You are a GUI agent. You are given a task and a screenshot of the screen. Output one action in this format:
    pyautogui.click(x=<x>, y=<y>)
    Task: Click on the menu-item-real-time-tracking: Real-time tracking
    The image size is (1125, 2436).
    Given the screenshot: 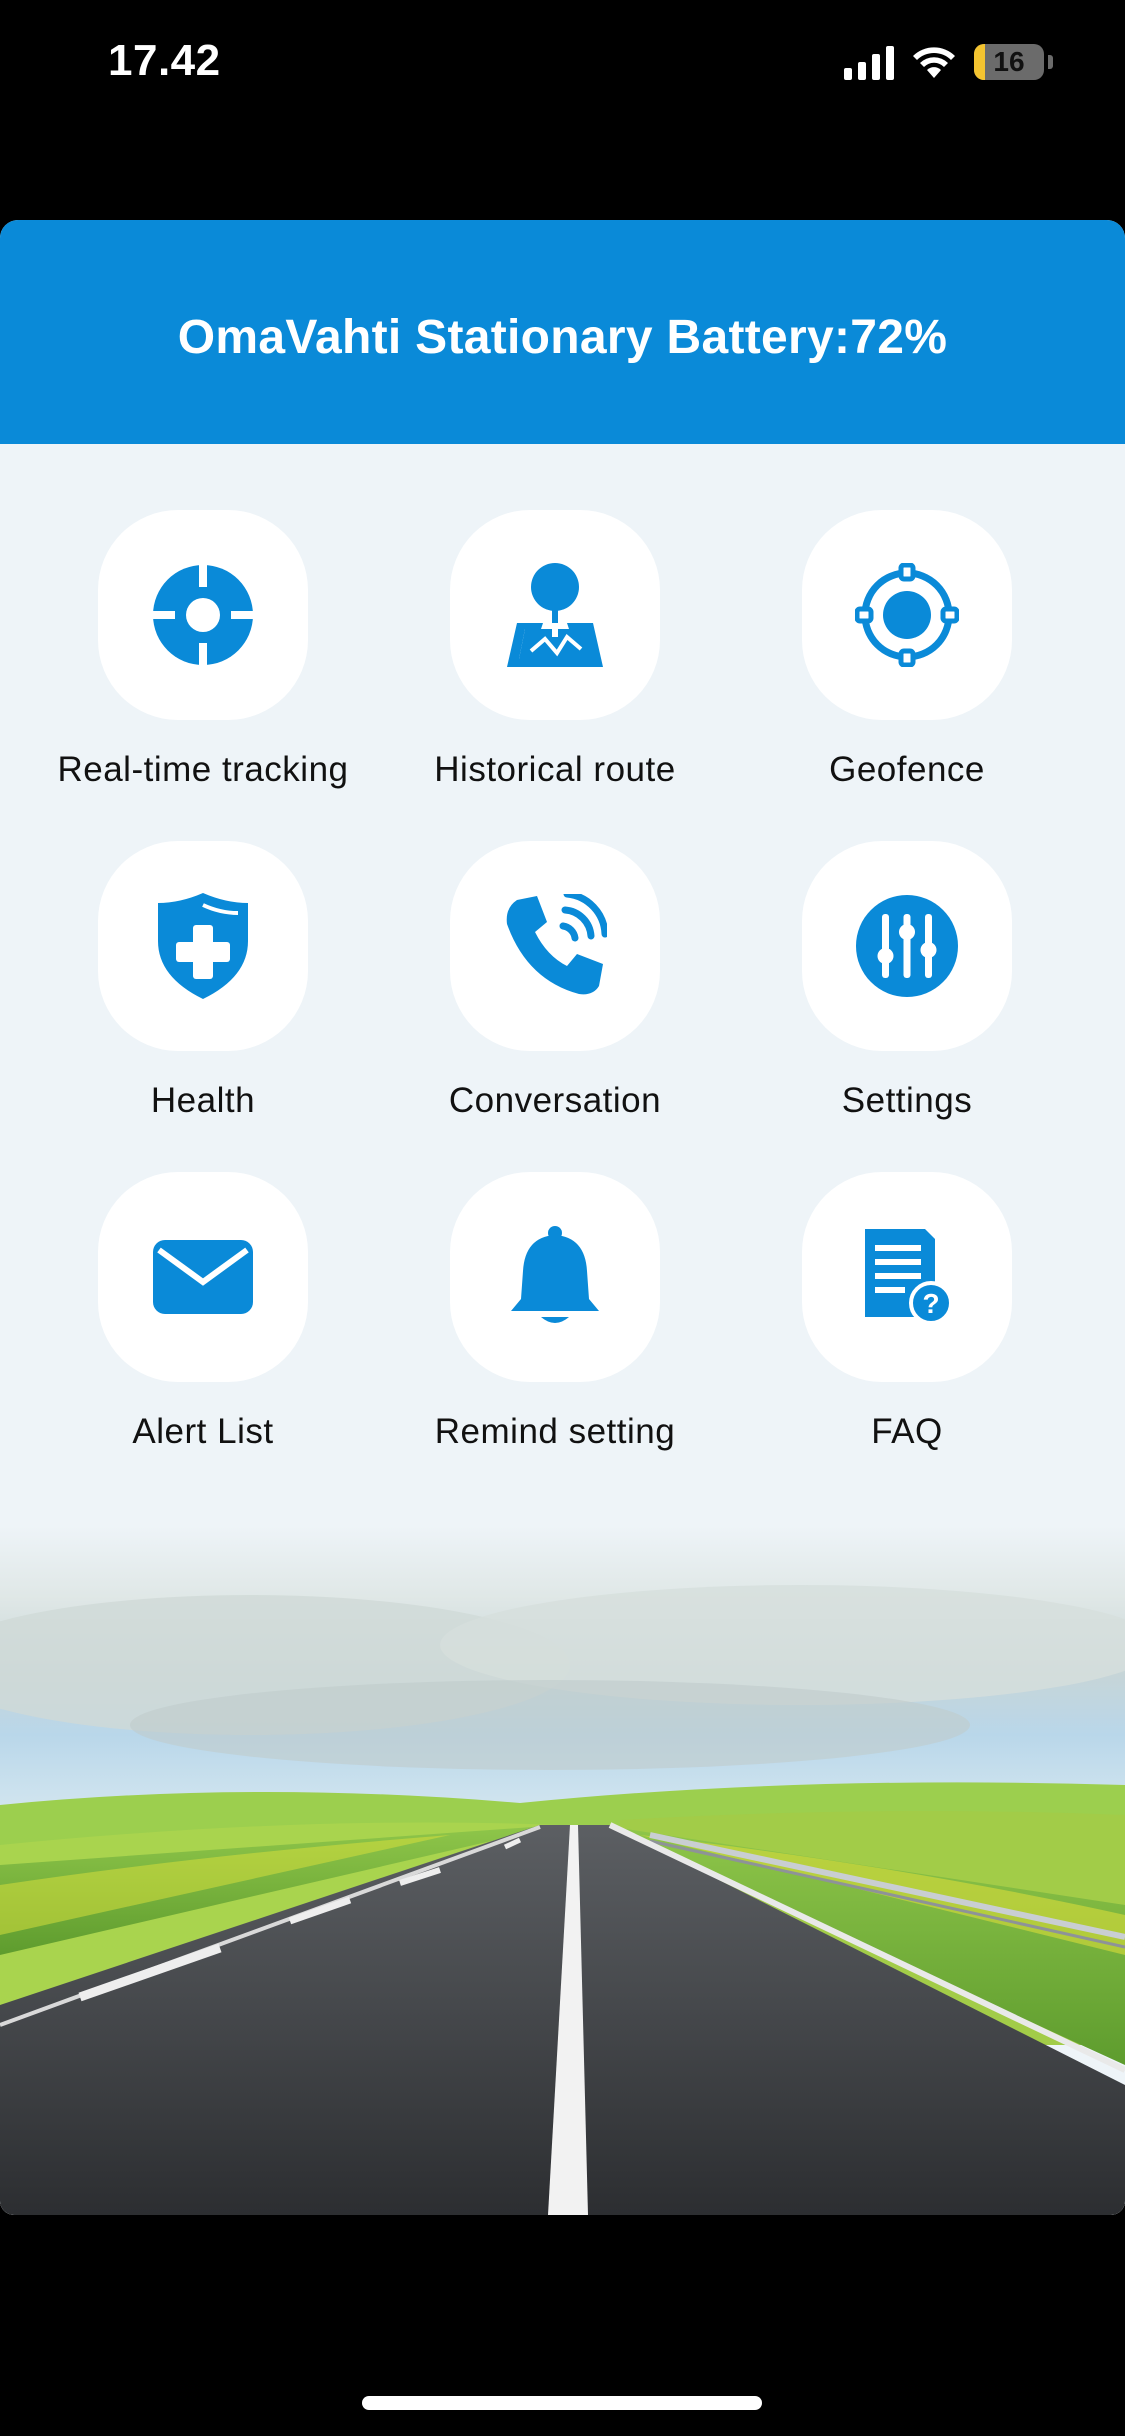 What is the action you would take?
    pyautogui.click(x=203, y=650)
    